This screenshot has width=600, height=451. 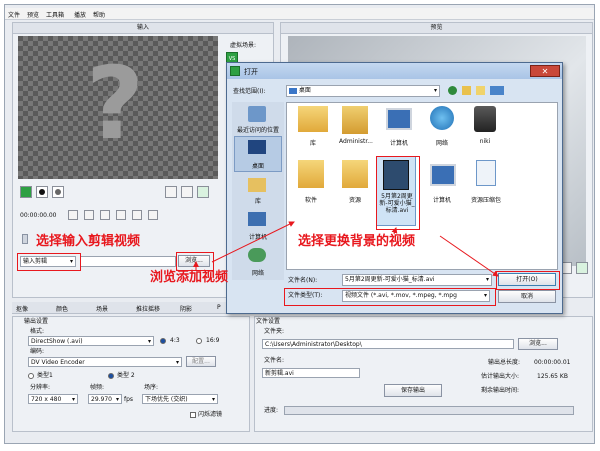 I want to click on aspect-43-radio, so click(x=163, y=341).